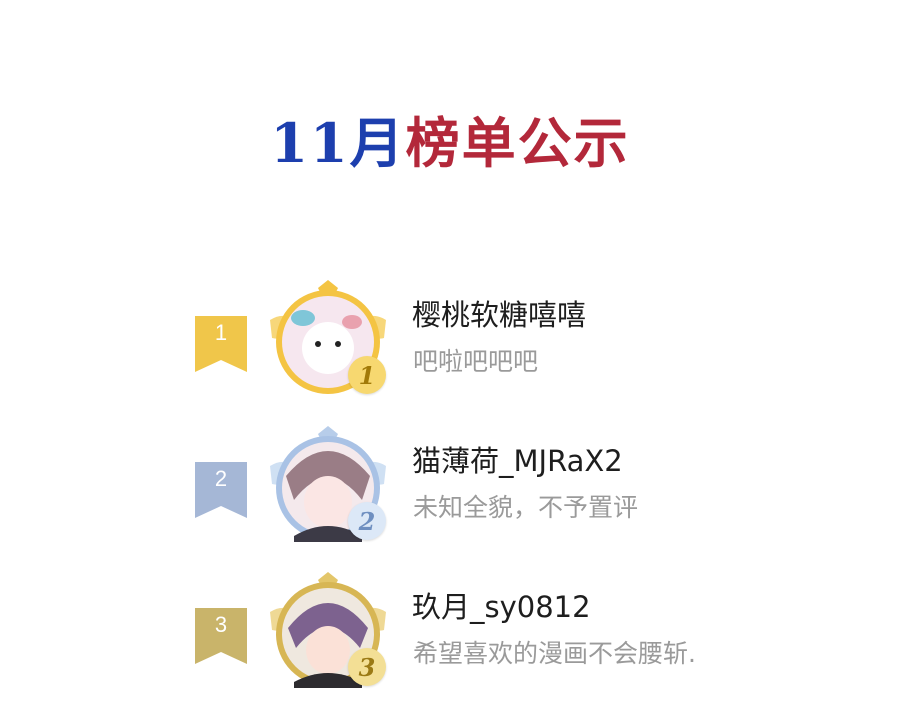  I want to click on user-bio: 希望喜欢的漫画不会腰斩., so click(554, 653).